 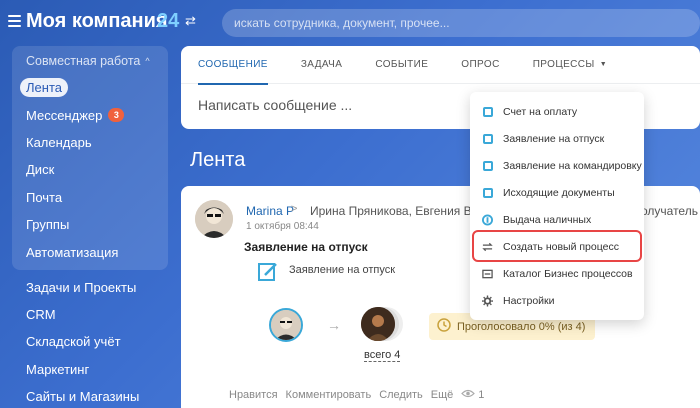 What do you see at coordinates (268, 272) in the screenshot?
I see `document-icon` at bounding box center [268, 272].